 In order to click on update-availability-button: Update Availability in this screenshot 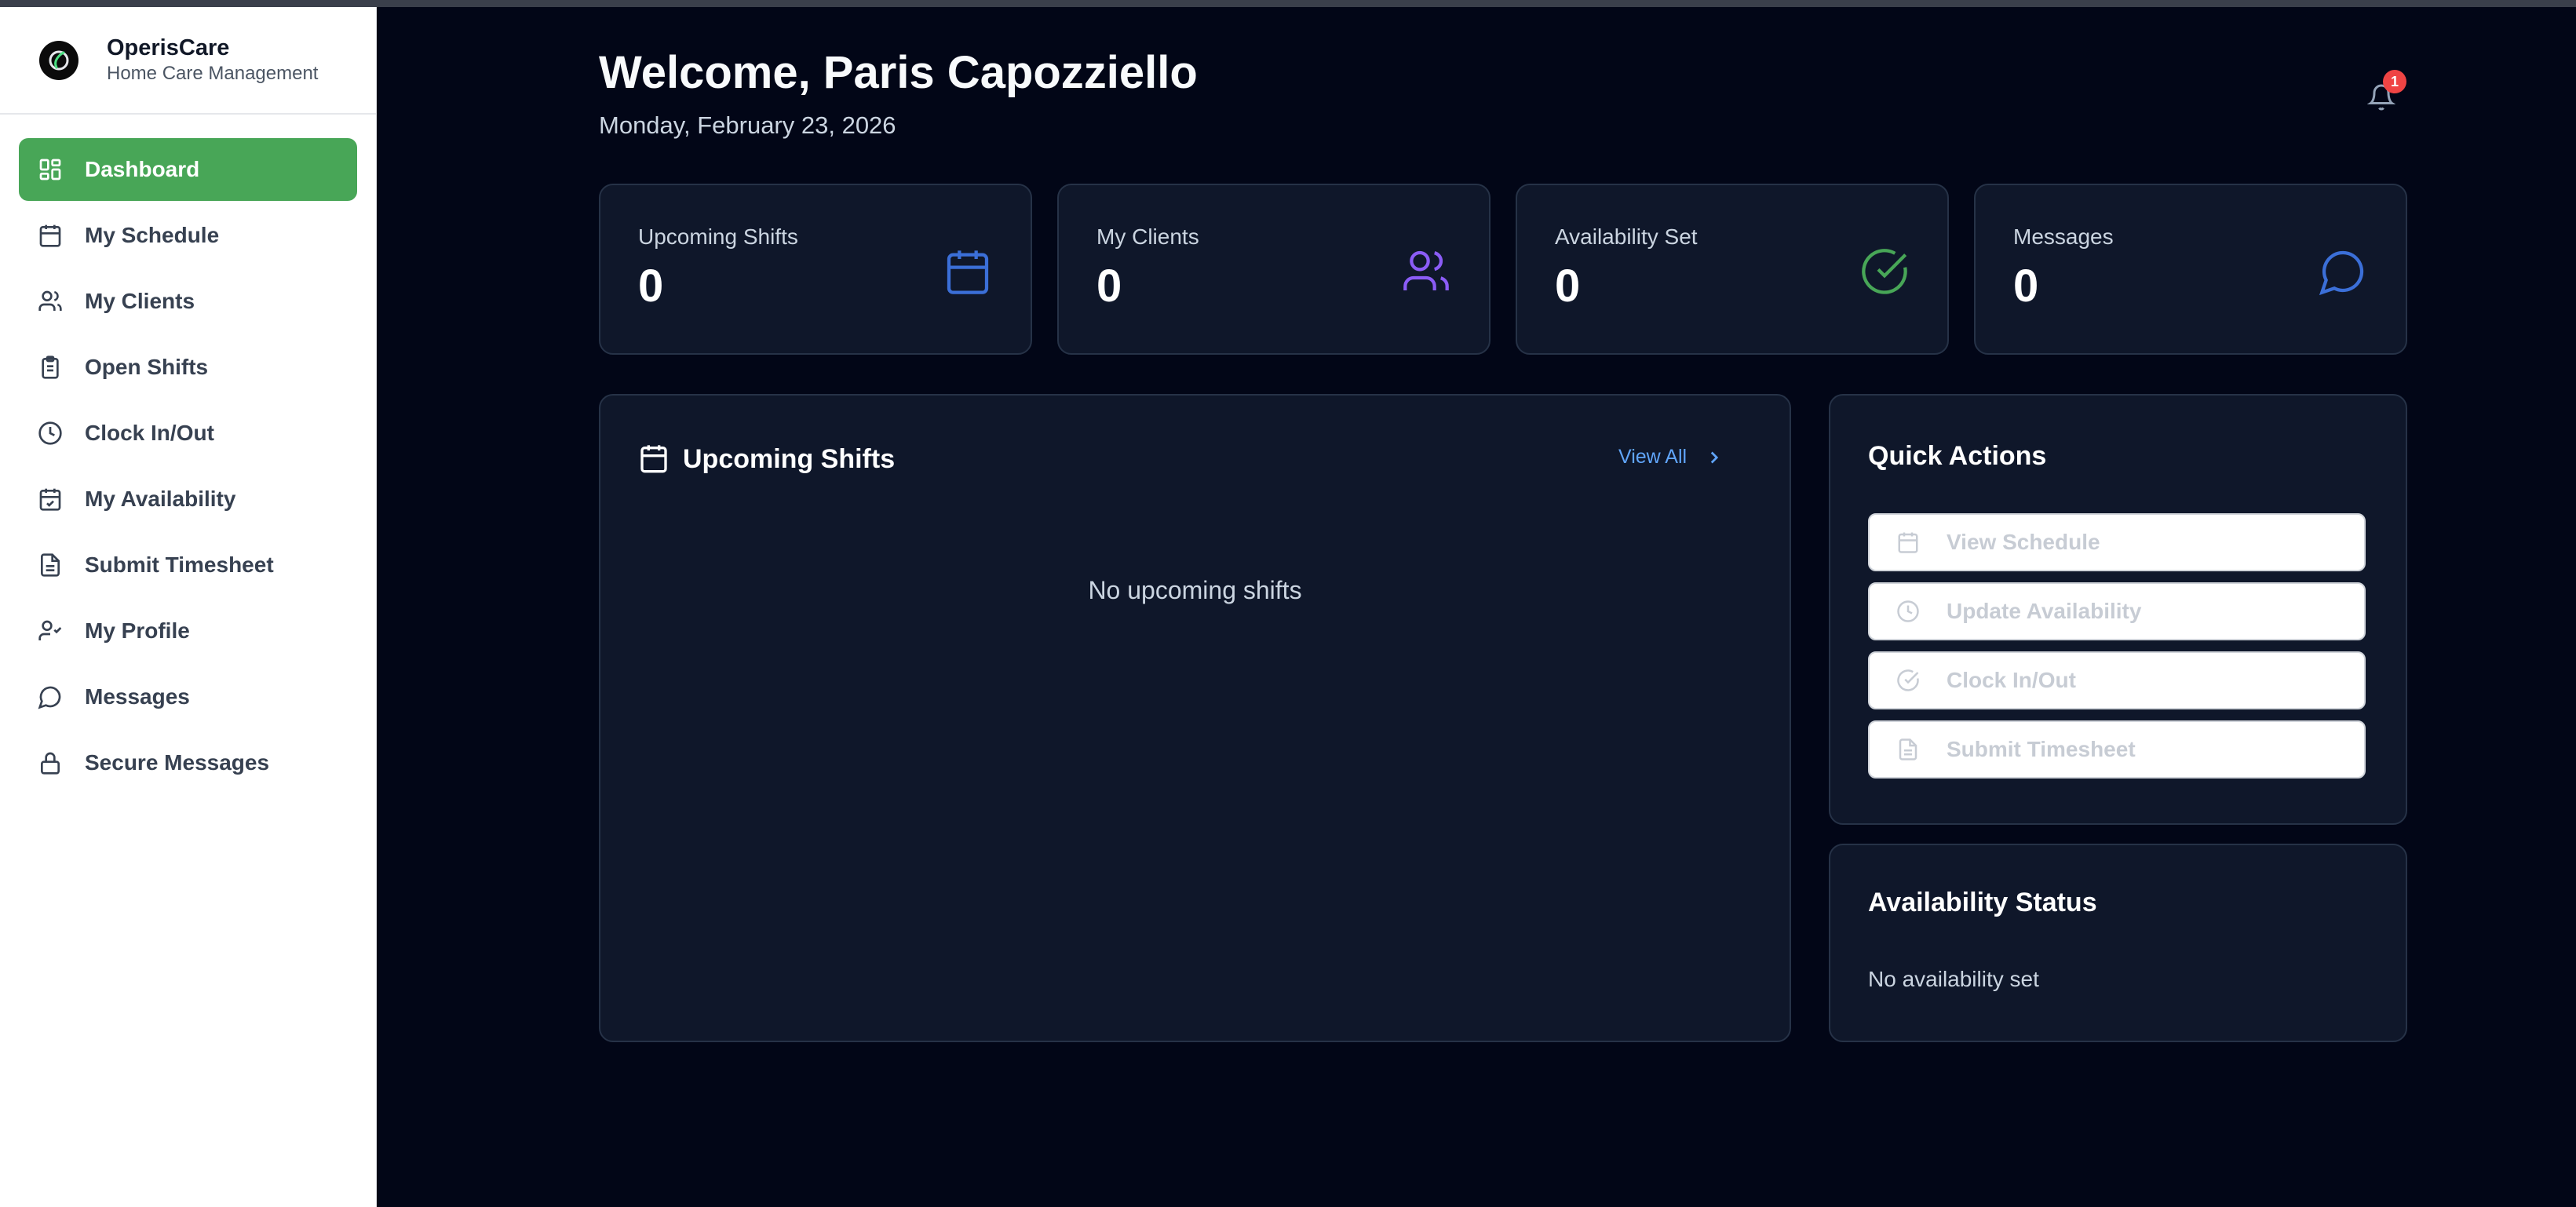, I will do `click(2117, 611)`.